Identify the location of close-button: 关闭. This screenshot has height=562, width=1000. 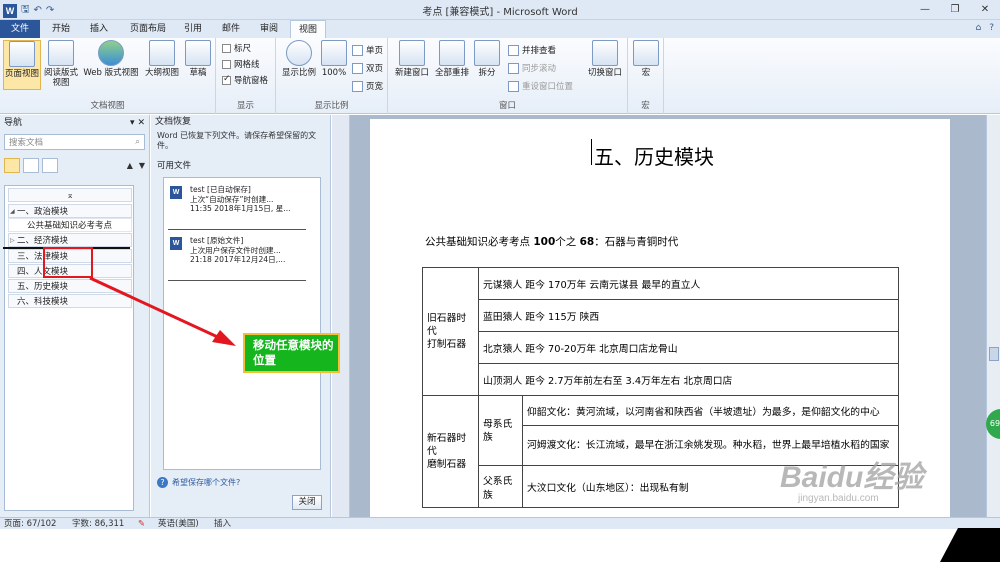
(307, 502).